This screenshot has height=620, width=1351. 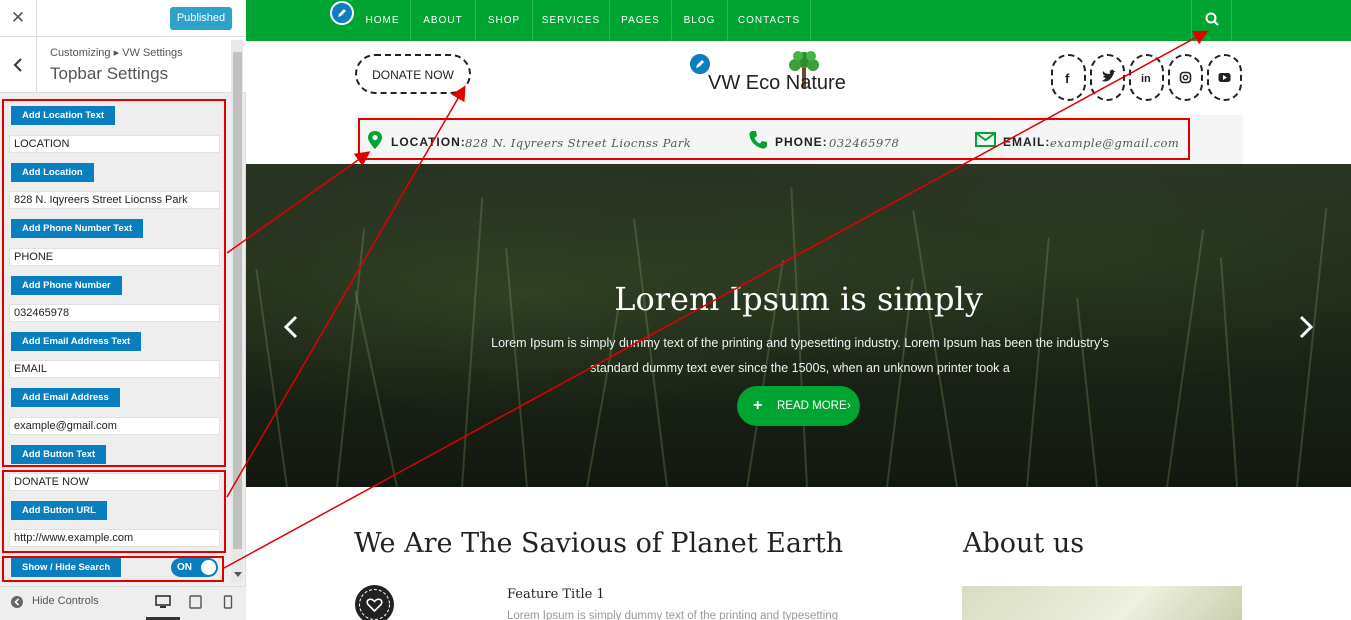 I want to click on facebook-link: f, so click(x=1068, y=77).